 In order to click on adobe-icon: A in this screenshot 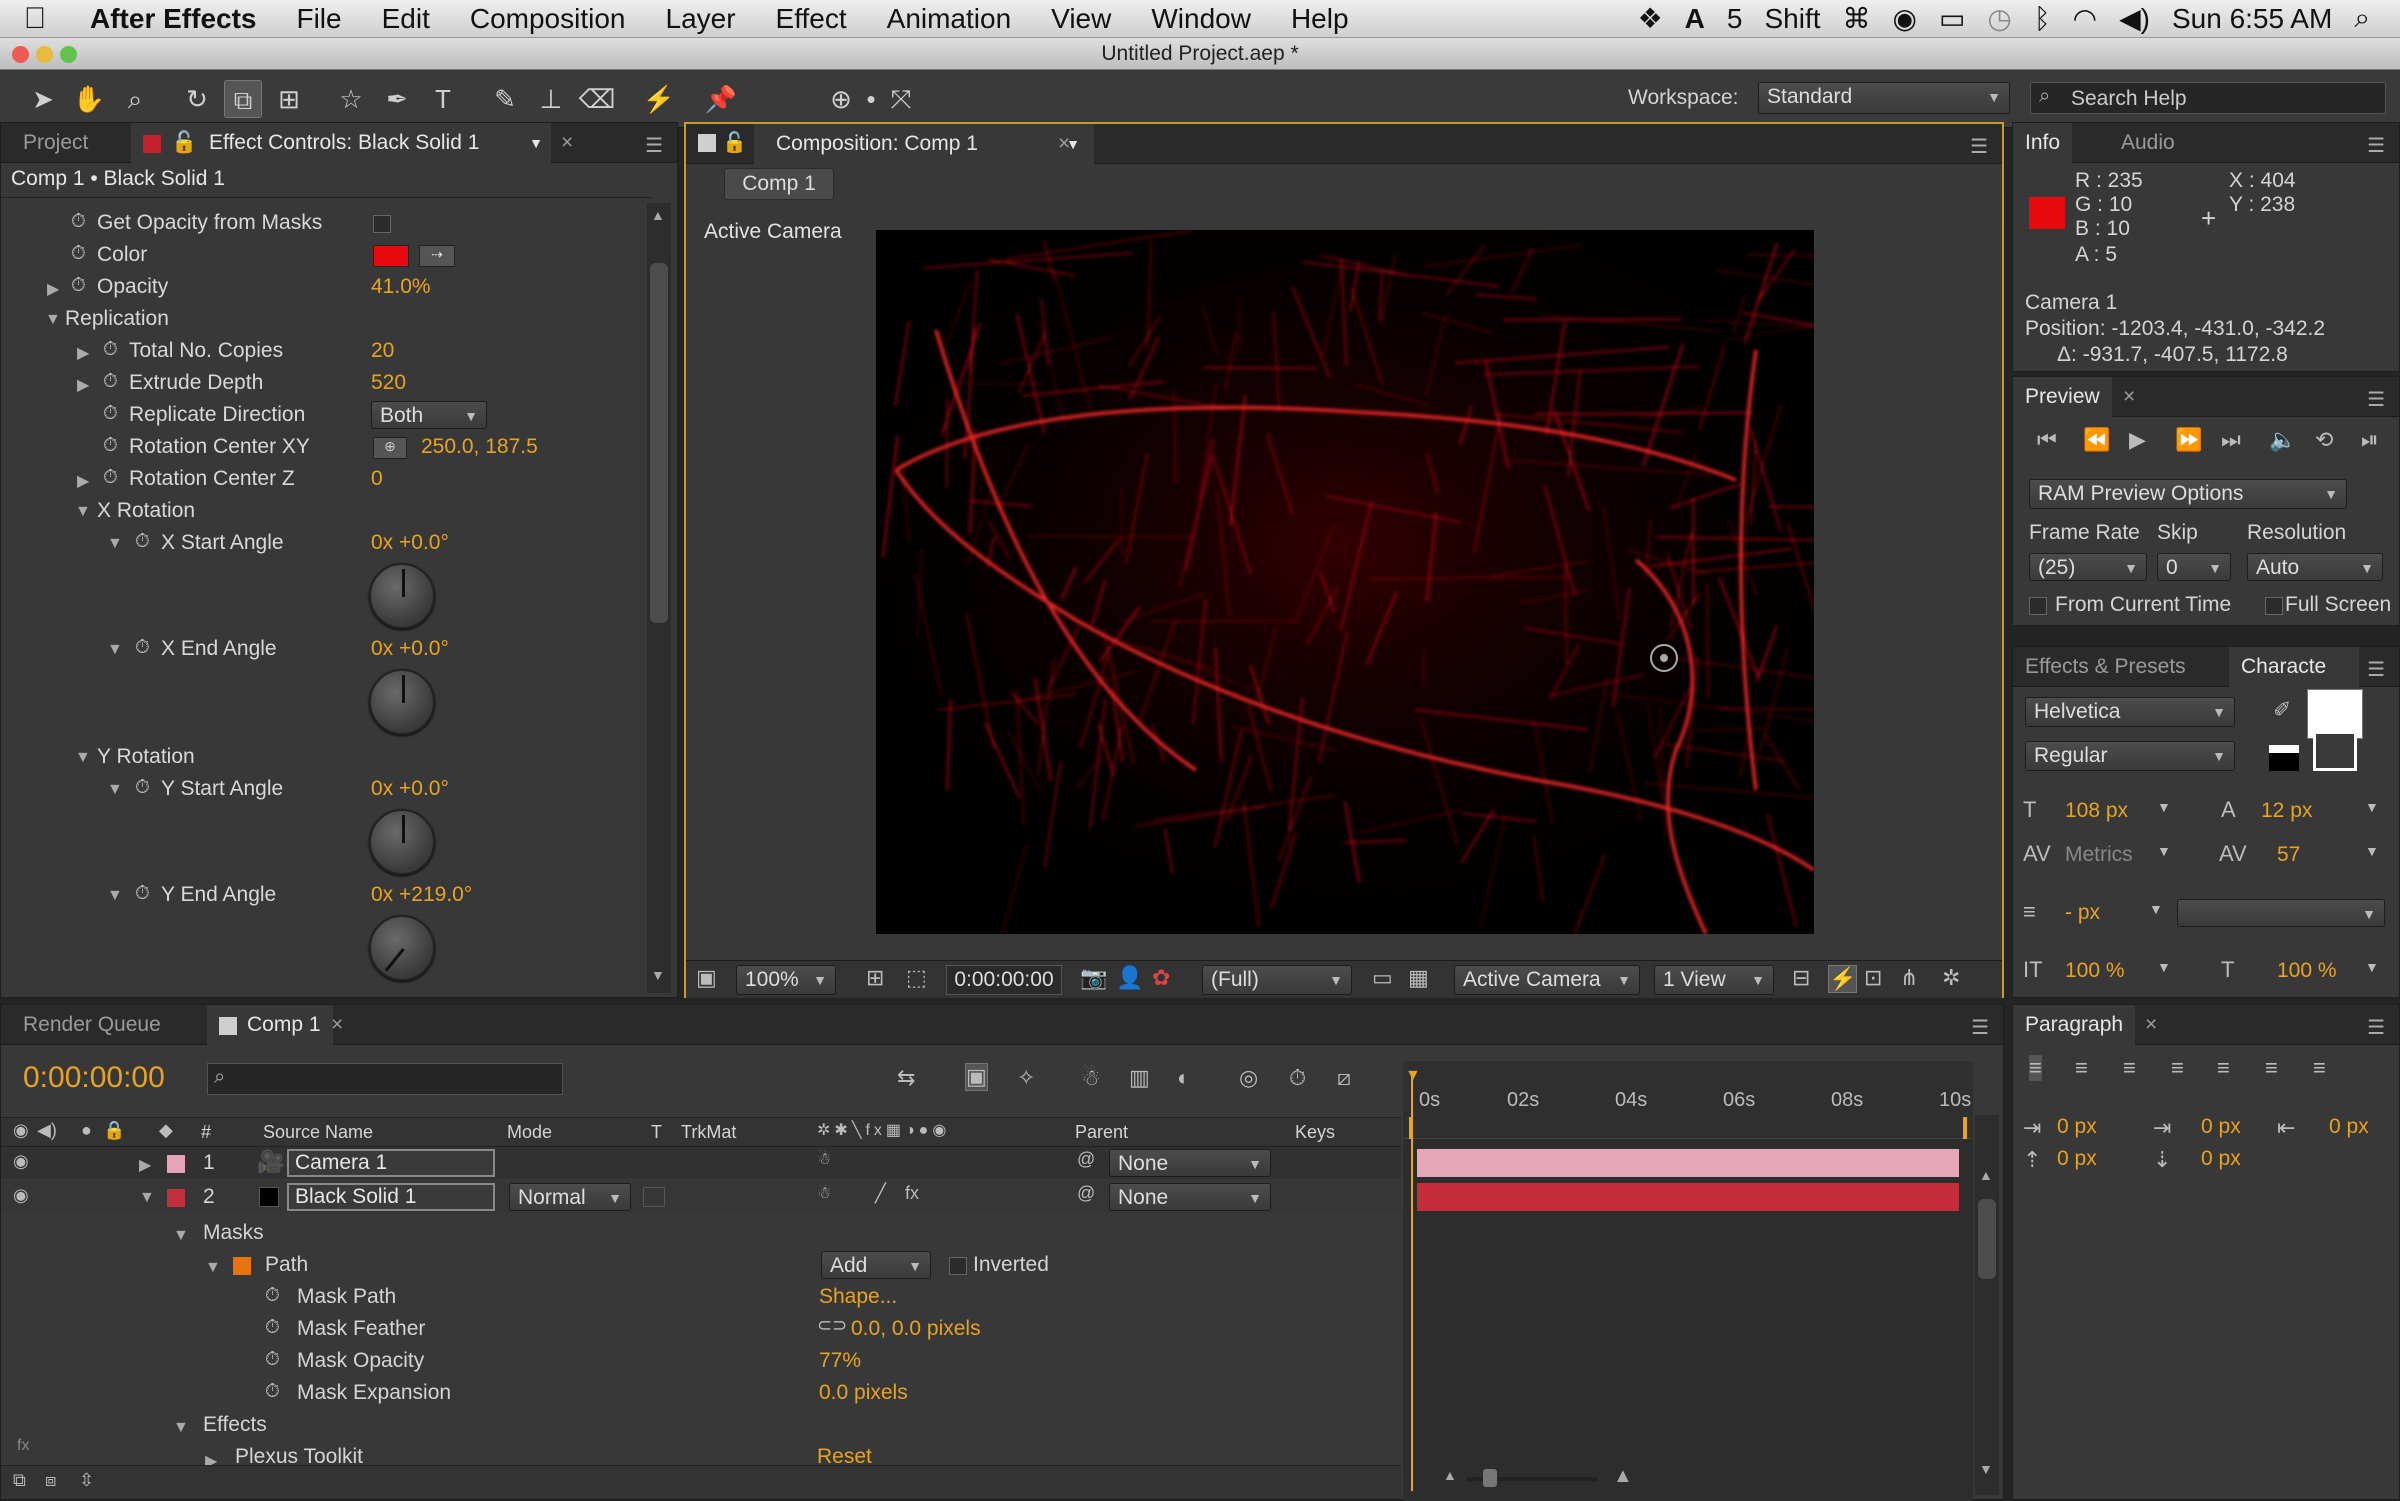, I will do `click(1695, 19)`.